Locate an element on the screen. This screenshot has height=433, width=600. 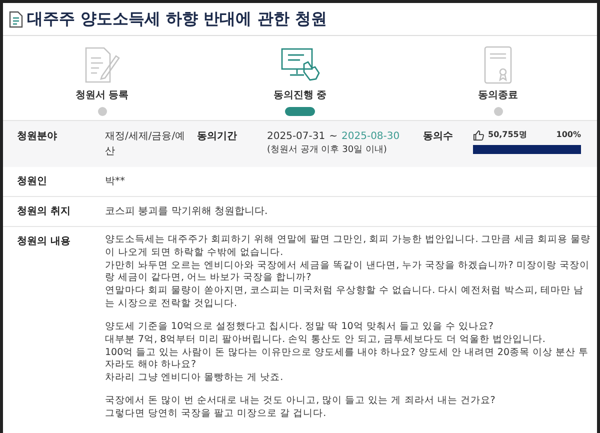
field-label: 동의기간 is located at coordinates (217, 137).